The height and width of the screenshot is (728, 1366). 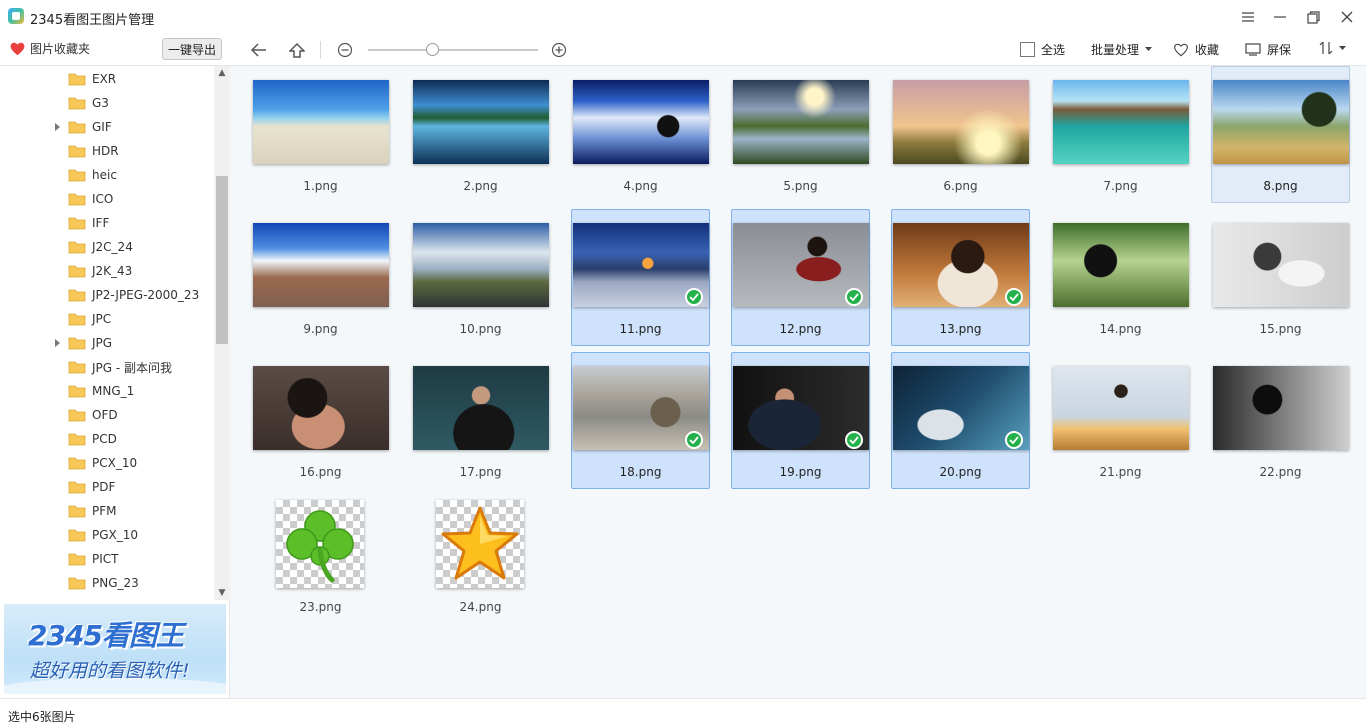 What do you see at coordinates (1027, 49) in the screenshot?
I see `select-all-checkbox` at bounding box center [1027, 49].